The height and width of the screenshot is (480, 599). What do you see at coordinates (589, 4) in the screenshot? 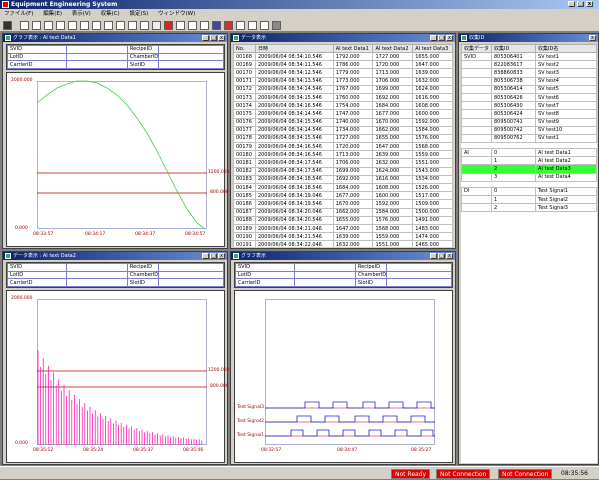
I see `app-close-button: x` at bounding box center [589, 4].